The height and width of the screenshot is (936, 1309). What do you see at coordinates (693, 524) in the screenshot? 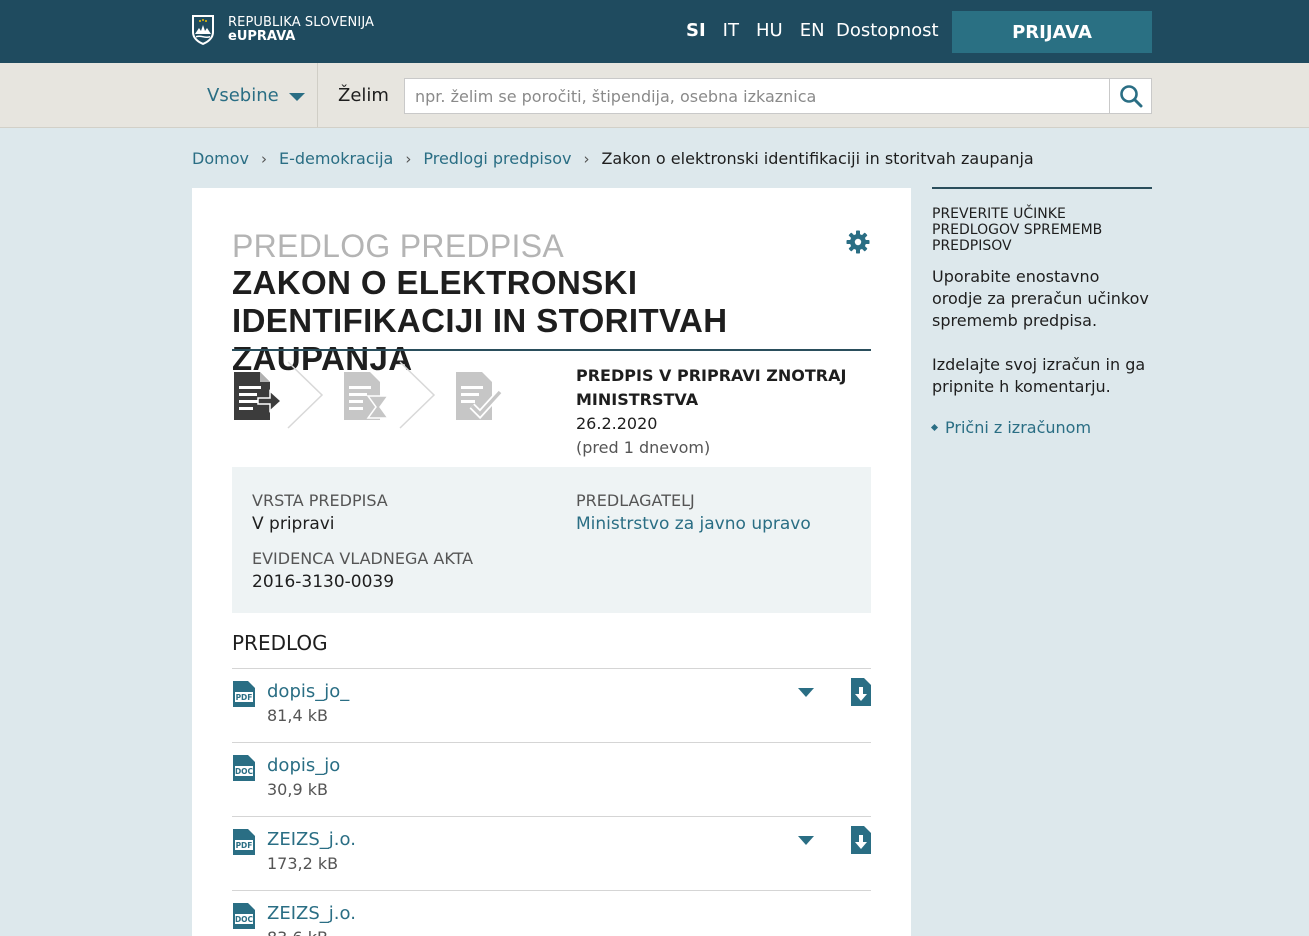
I see `proposer-link: Ministrstvo za javno upravo` at bounding box center [693, 524].